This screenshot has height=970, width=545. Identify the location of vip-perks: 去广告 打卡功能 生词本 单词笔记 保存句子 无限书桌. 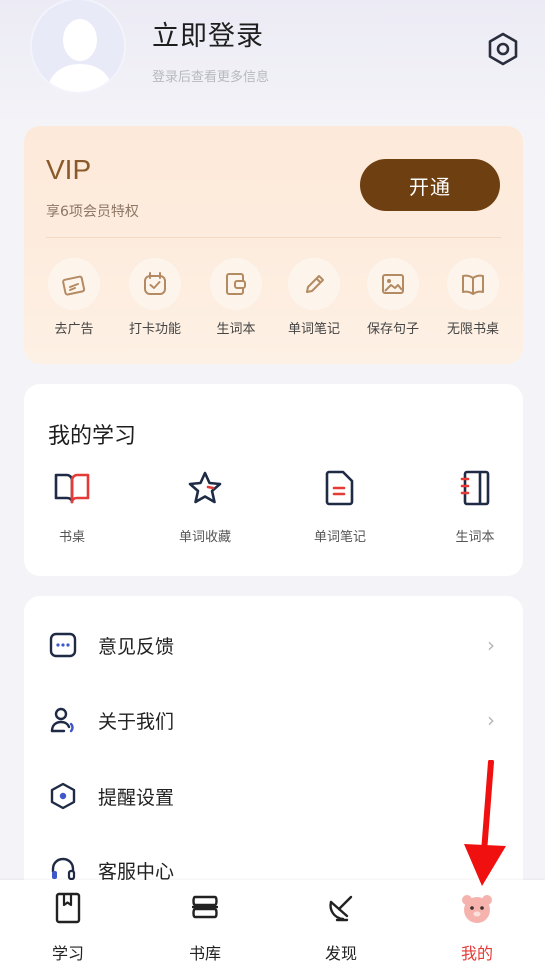
(273, 303).